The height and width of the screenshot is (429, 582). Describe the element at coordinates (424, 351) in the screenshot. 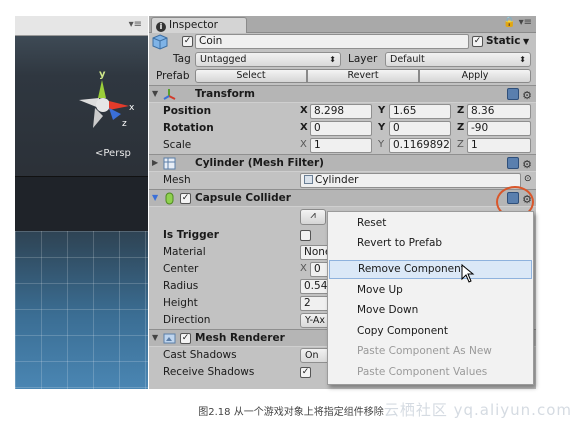

I see `menu-item-paste-component-as-new: Paste Component As New` at that location.